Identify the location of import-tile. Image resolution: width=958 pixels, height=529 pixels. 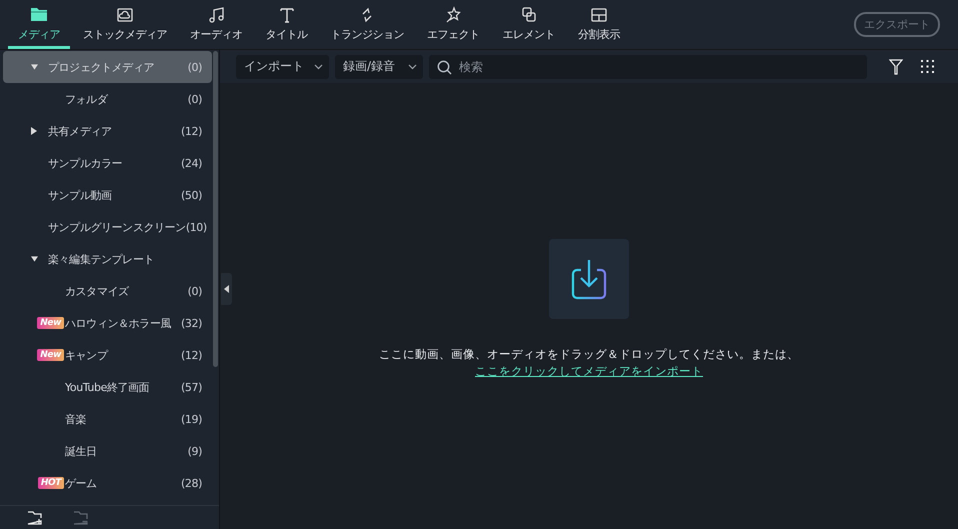
(589, 279).